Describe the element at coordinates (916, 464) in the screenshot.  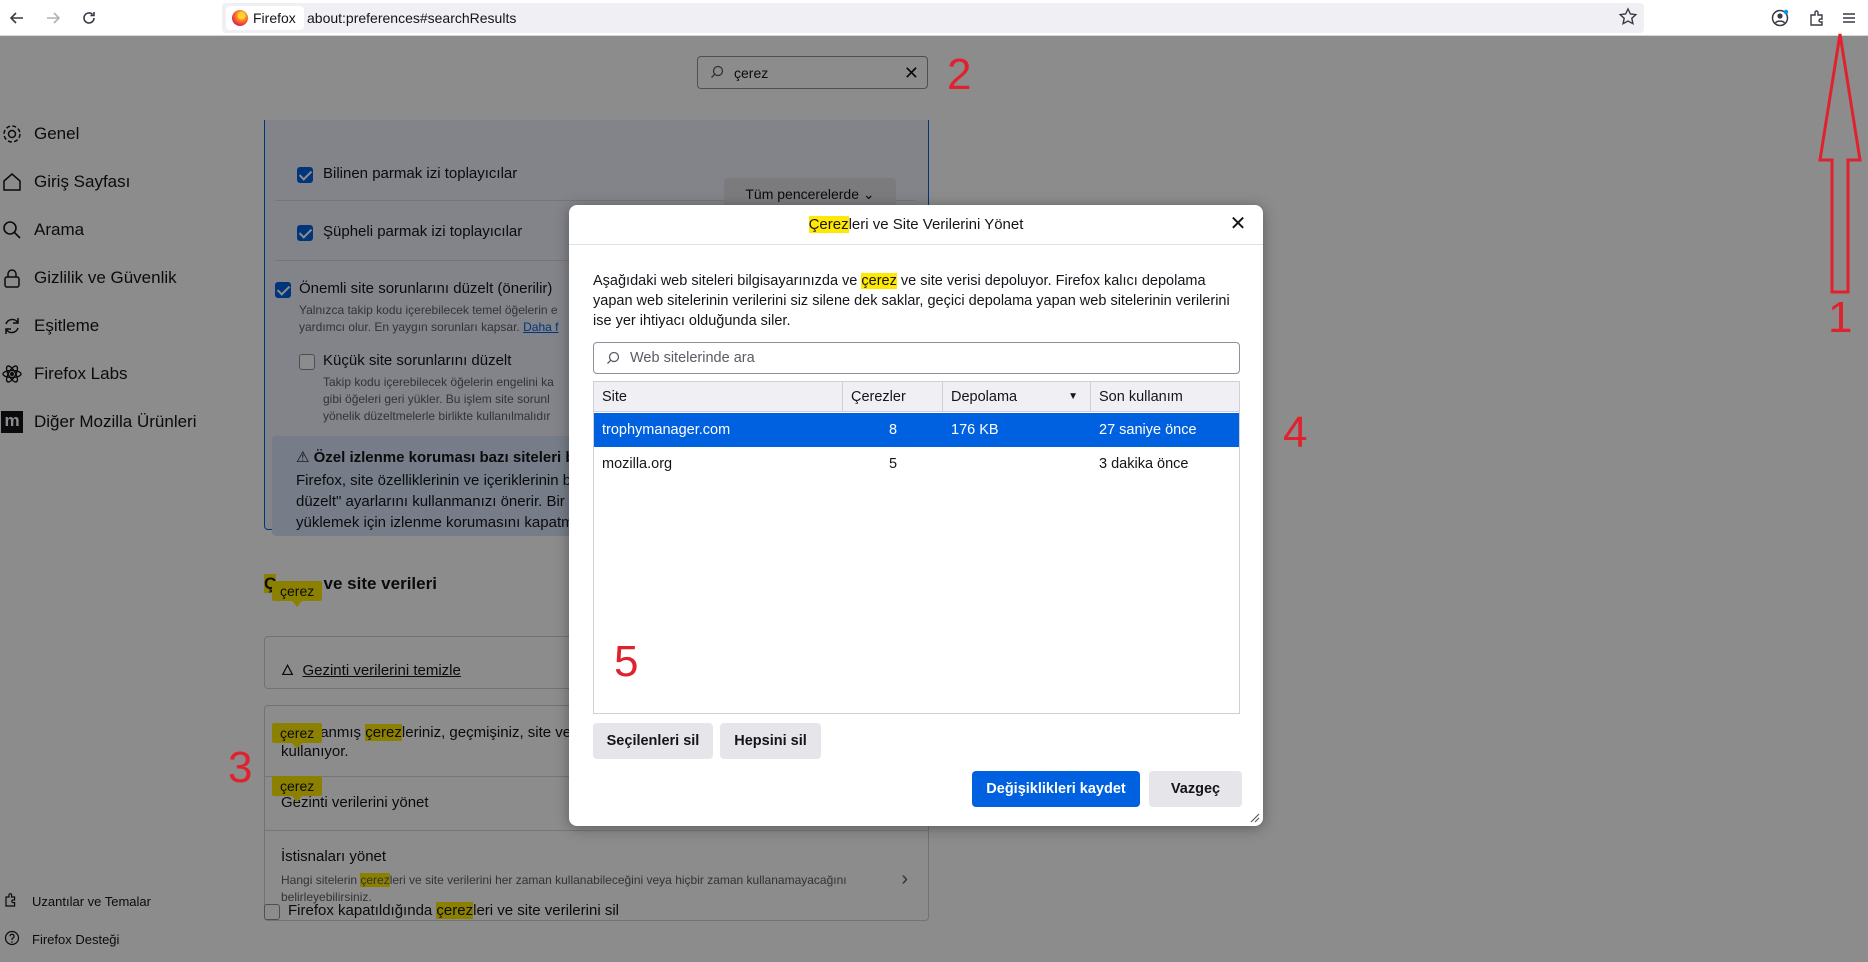
I see `table-row: mozilla.org 5 3 dakika önce` at that location.